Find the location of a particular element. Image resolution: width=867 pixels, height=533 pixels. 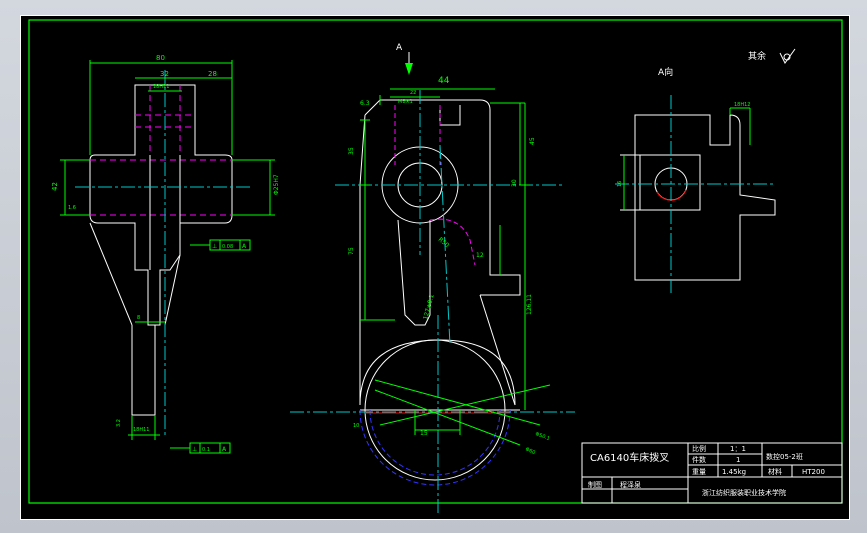

tol-ref-2: A is located at coordinates (224, 449).